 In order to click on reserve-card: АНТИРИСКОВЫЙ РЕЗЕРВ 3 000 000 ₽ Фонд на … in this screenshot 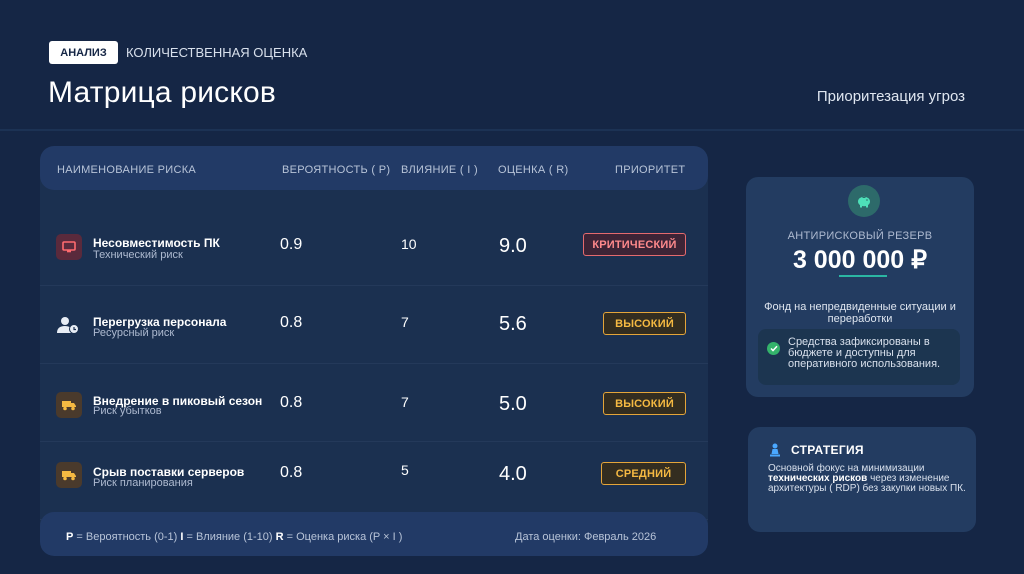, I will do `click(860, 287)`.